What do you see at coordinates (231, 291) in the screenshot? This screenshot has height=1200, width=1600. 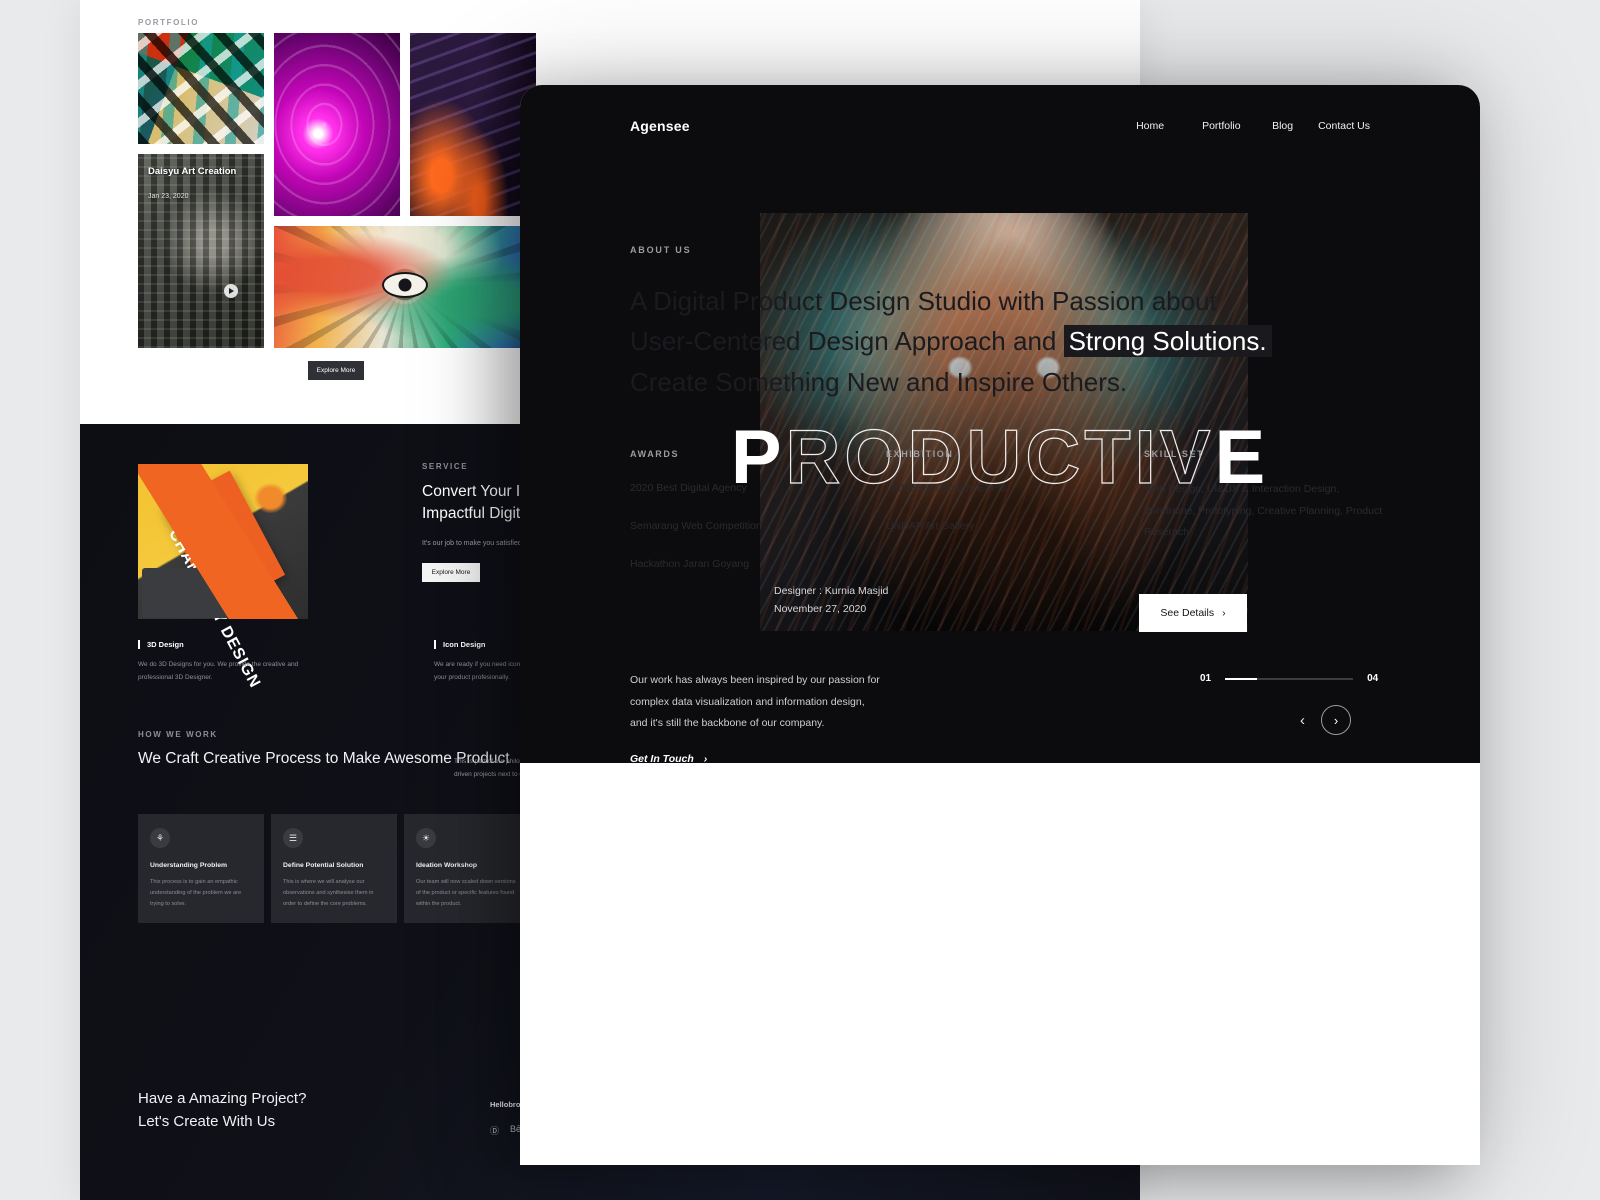 I see `play-icon` at bounding box center [231, 291].